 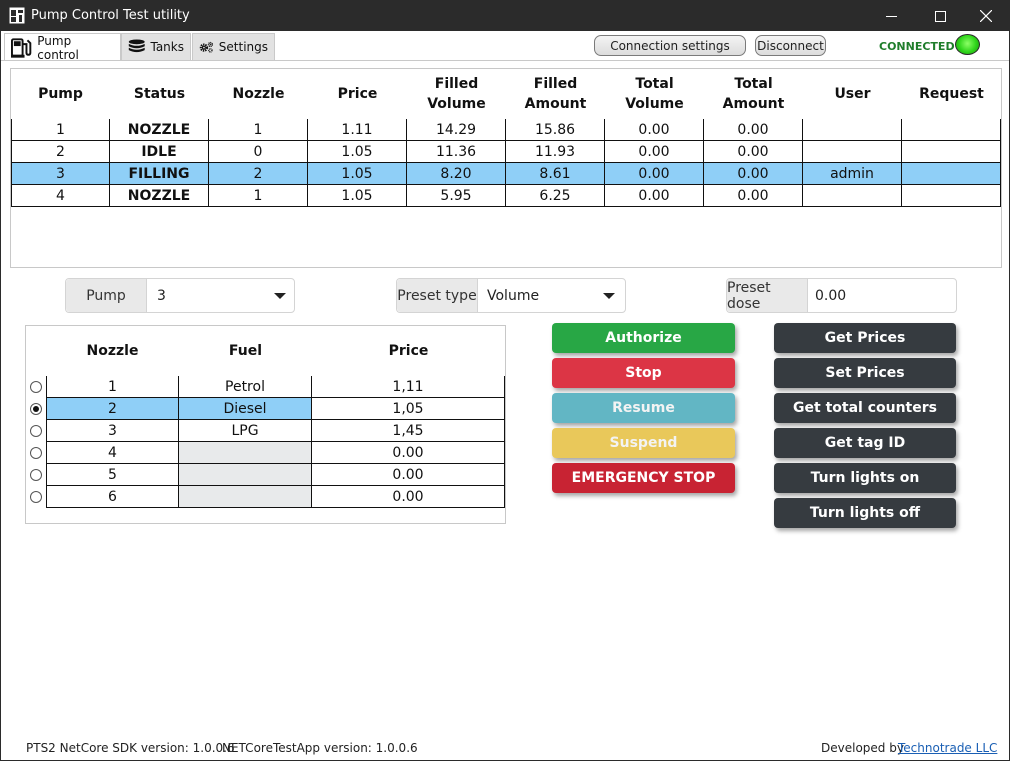 I want to click on pump-table-column-header: Total Amount, so click(x=753, y=94).